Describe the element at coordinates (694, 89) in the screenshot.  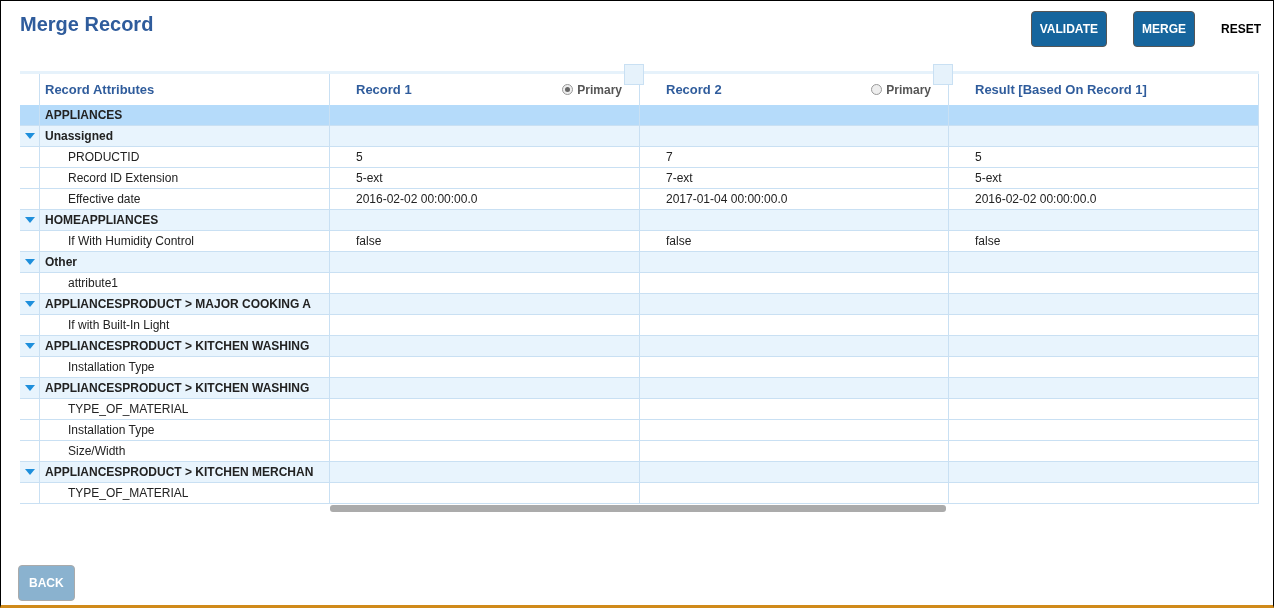
I see `column-header: Record 2` at that location.